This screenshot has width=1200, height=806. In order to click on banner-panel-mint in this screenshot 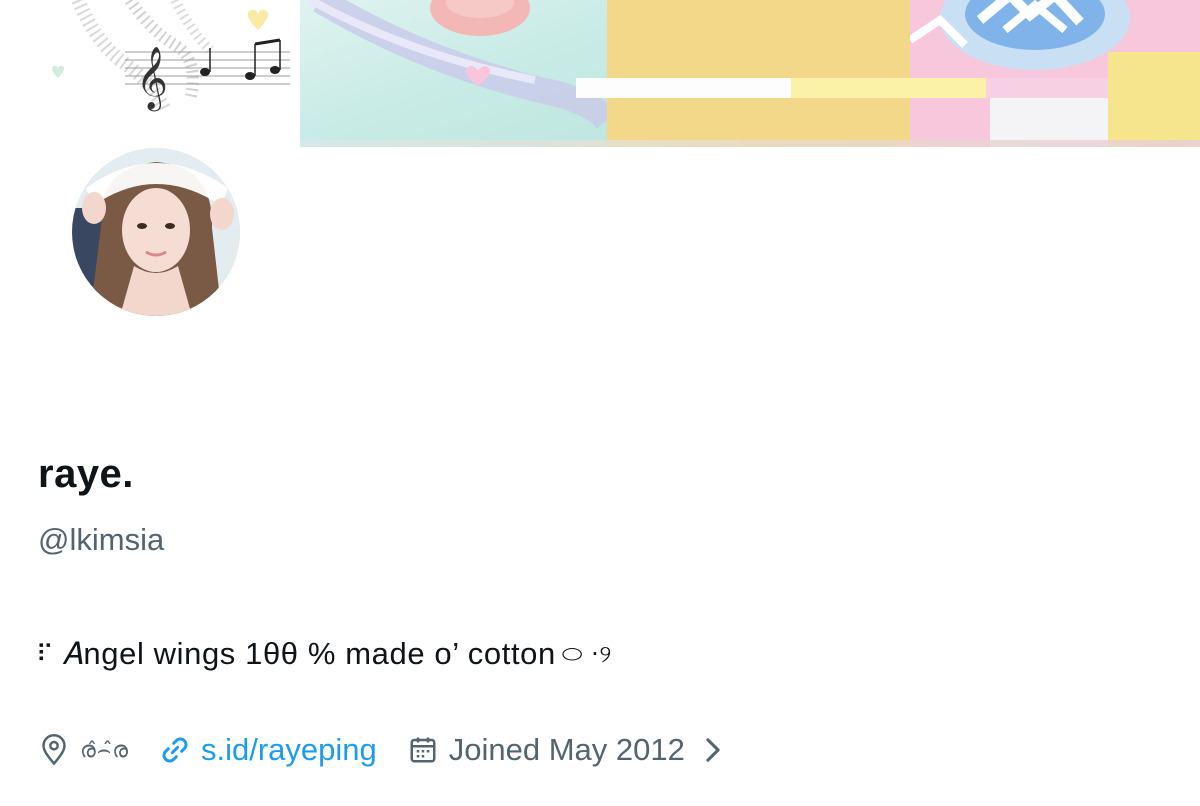, I will do `click(453, 73)`.